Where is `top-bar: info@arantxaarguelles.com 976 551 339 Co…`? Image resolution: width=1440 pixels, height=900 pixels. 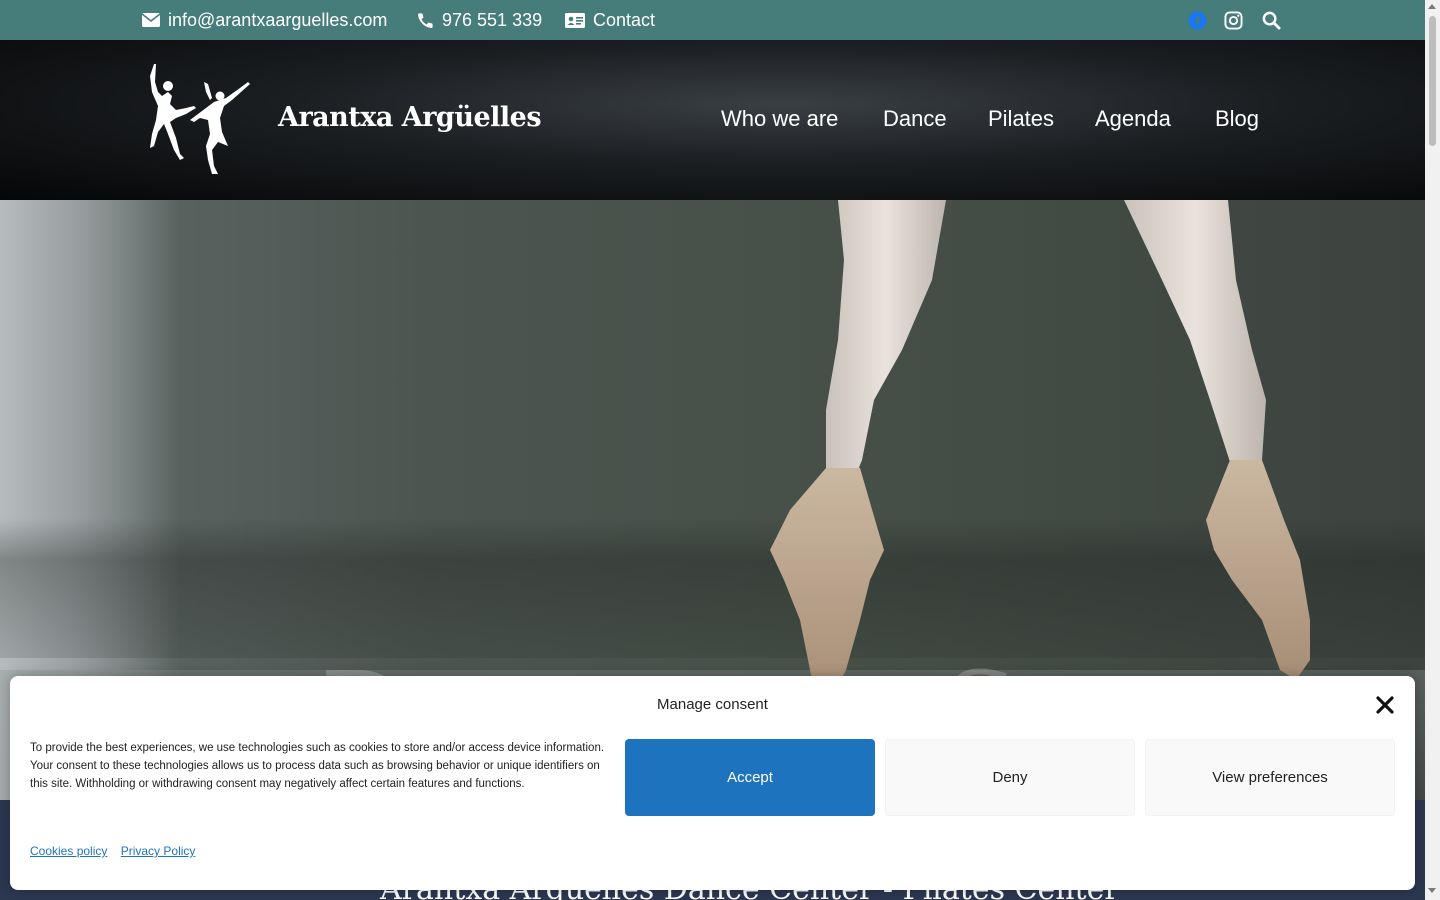
top-bar: info@arantxaarguelles.com 976 551 339 Co… is located at coordinates (712, 20).